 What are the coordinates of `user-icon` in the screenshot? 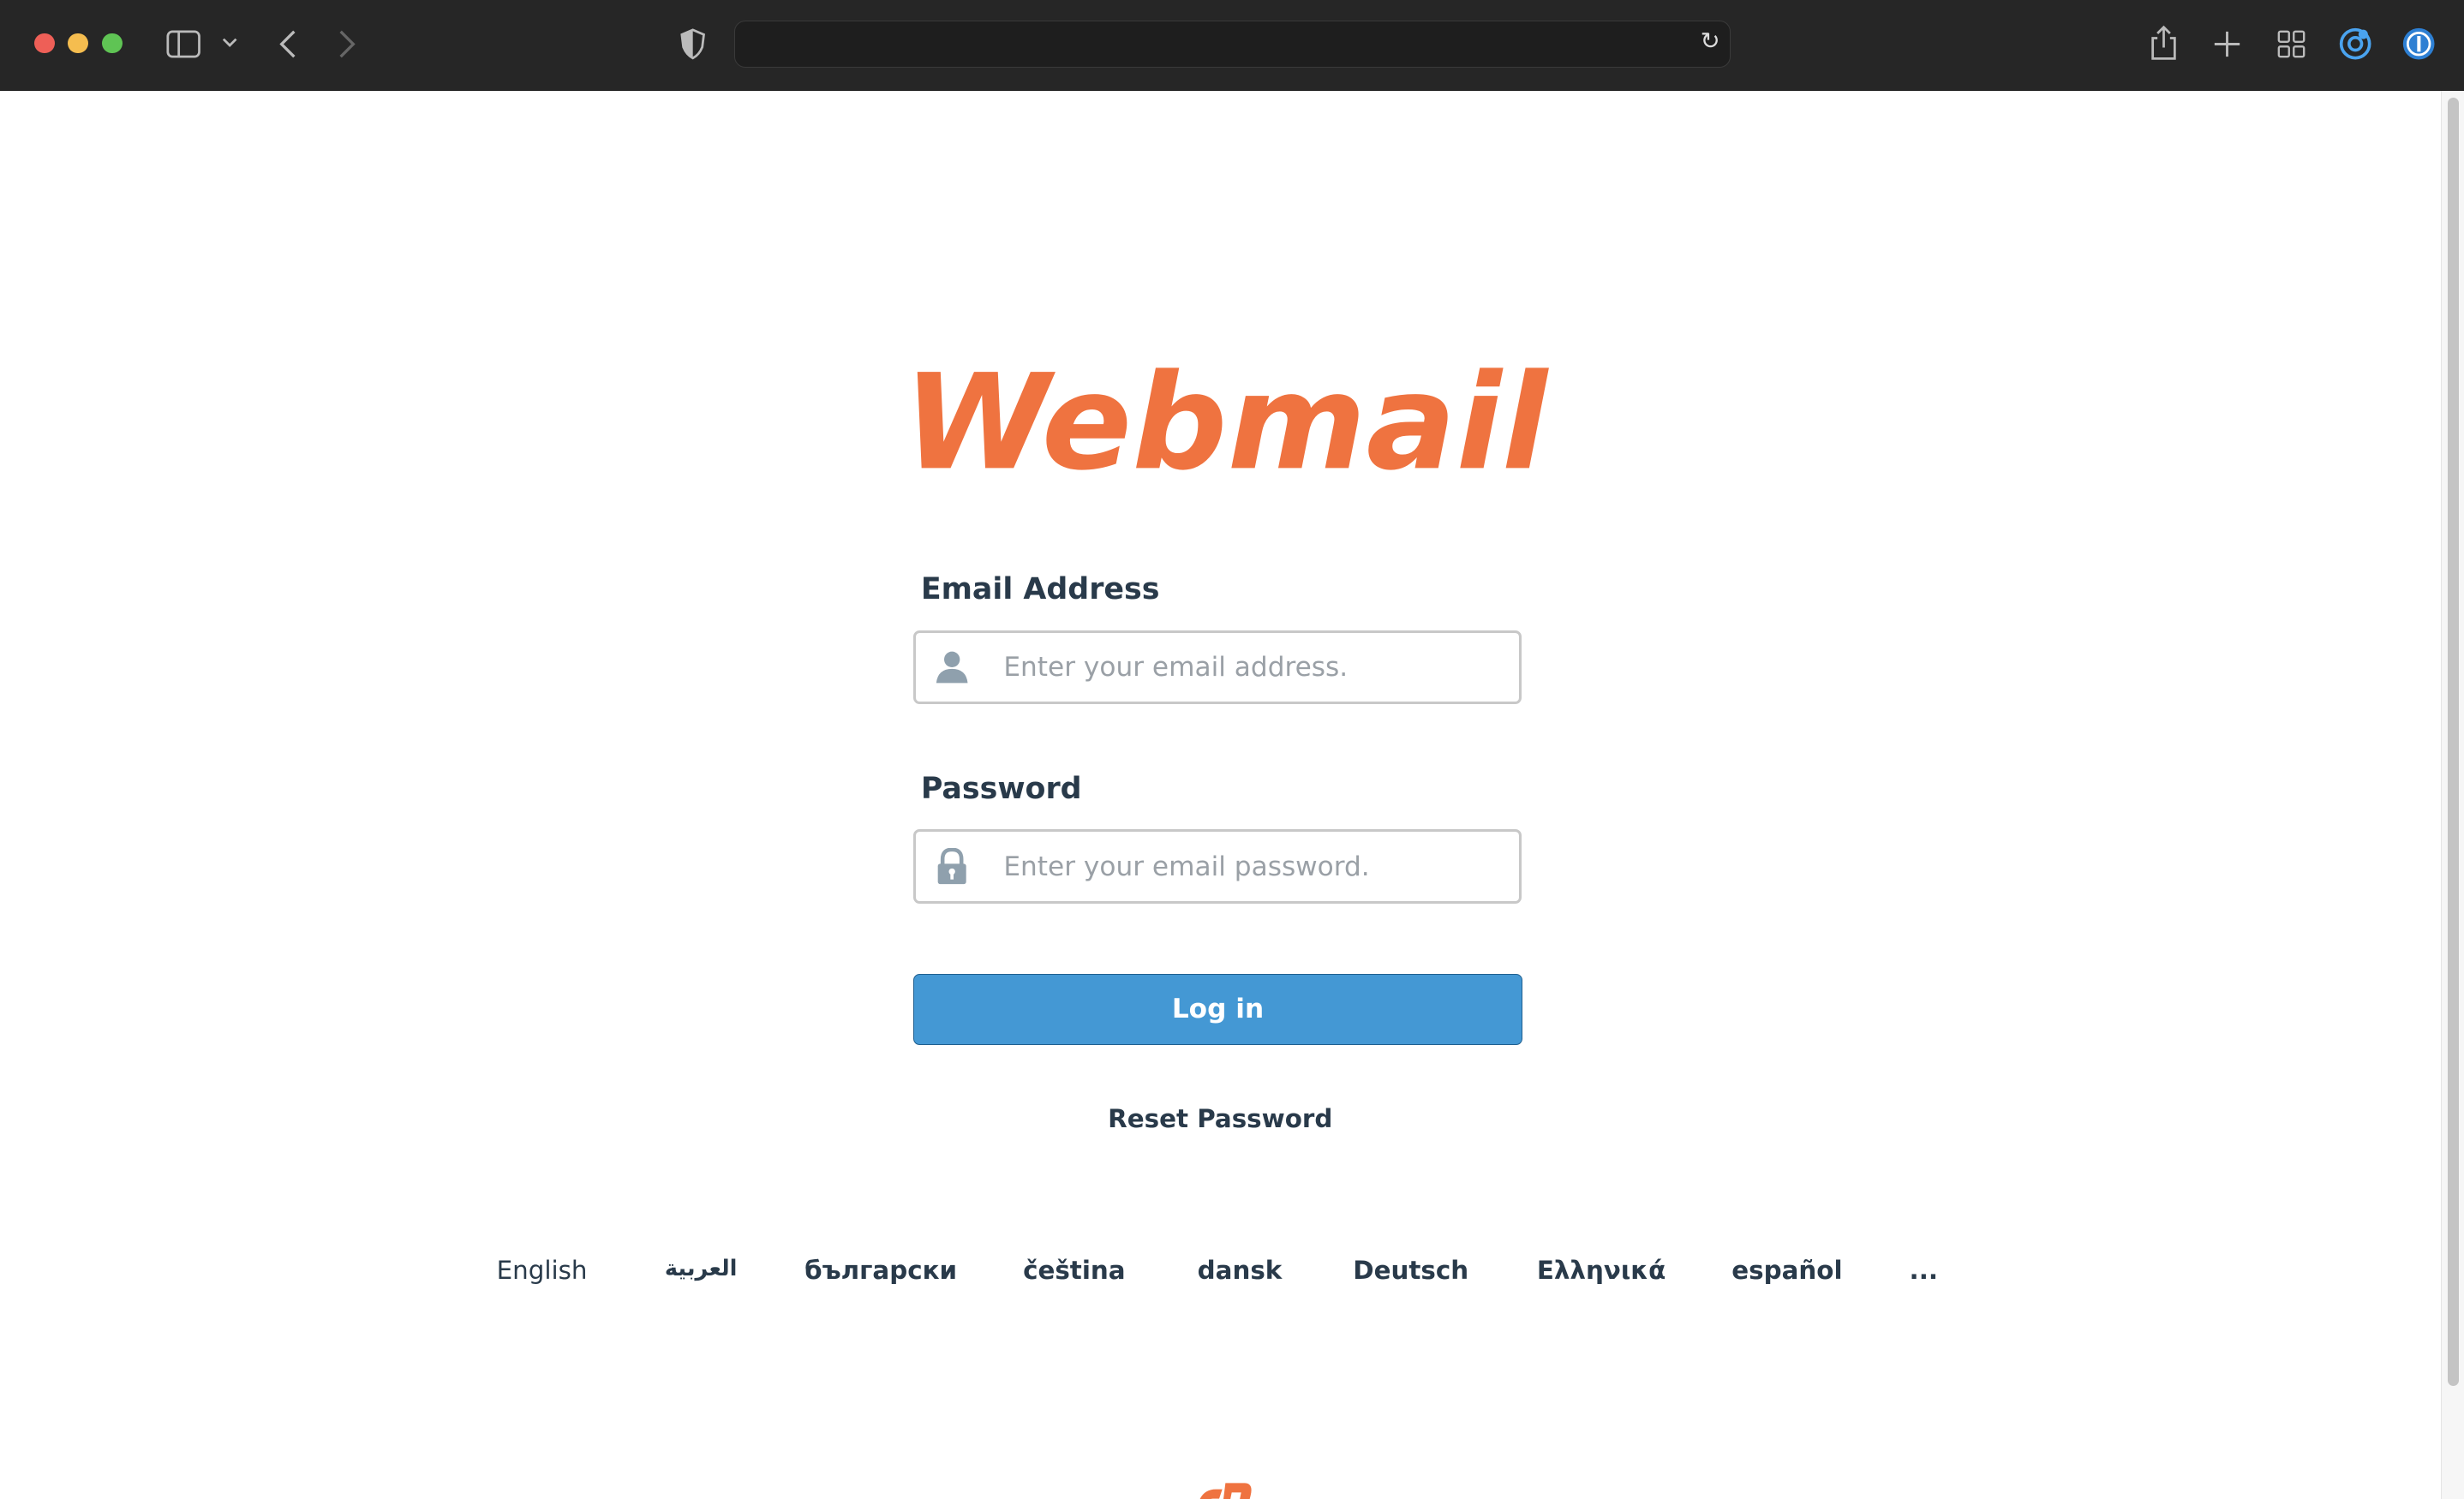 It's located at (952, 667).